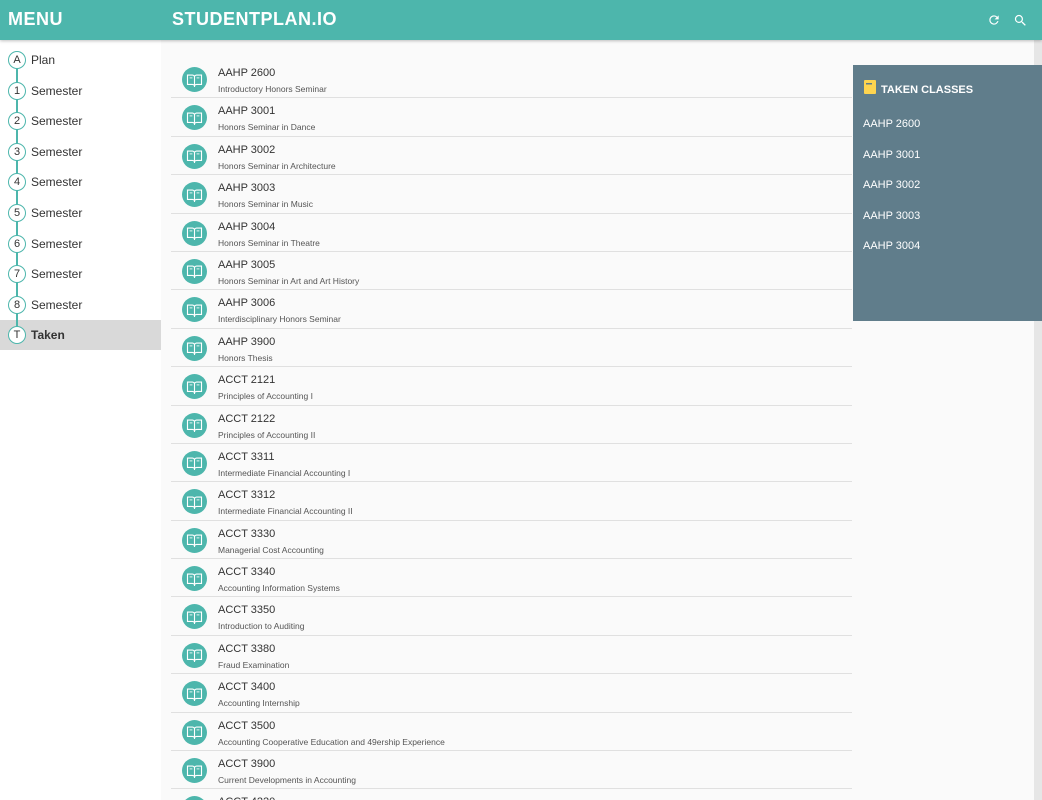 The height and width of the screenshot is (800, 1042). What do you see at coordinates (17, 335) in the screenshot?
I see `step-badge: T` at bounding box center [17, 335].